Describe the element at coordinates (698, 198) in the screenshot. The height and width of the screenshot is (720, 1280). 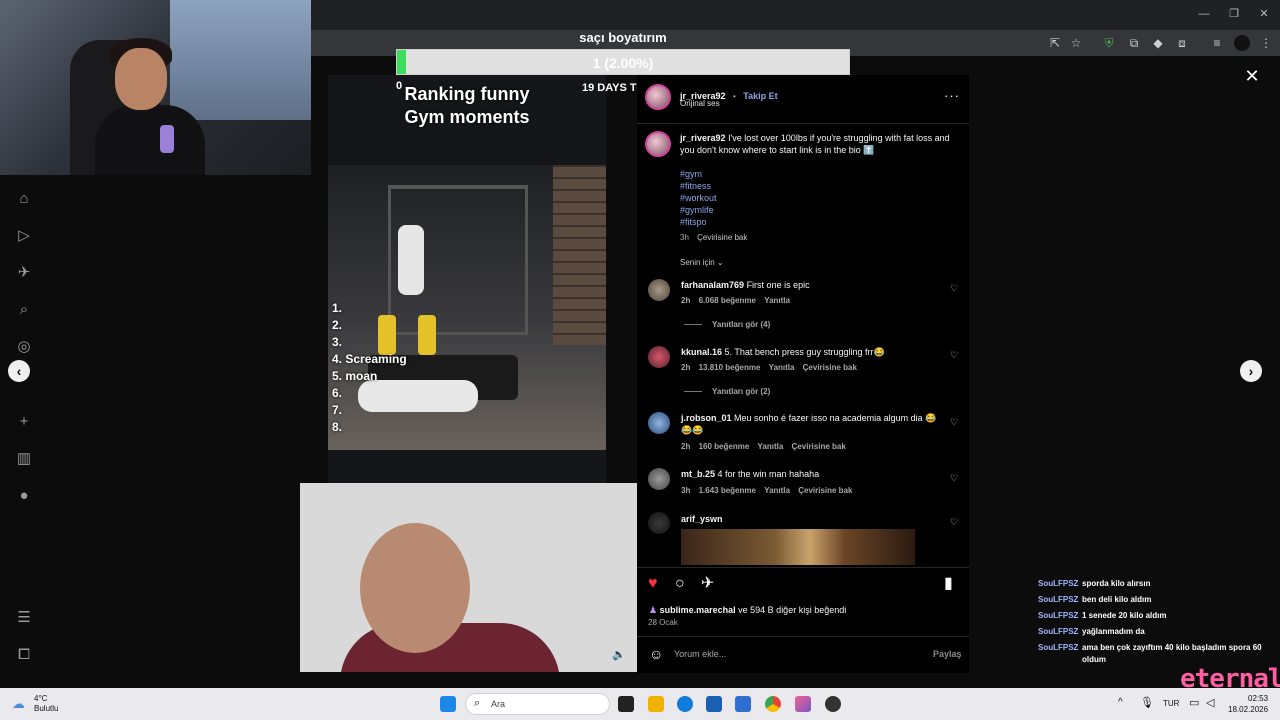
I see `hashtag-link: #workout` at that location.